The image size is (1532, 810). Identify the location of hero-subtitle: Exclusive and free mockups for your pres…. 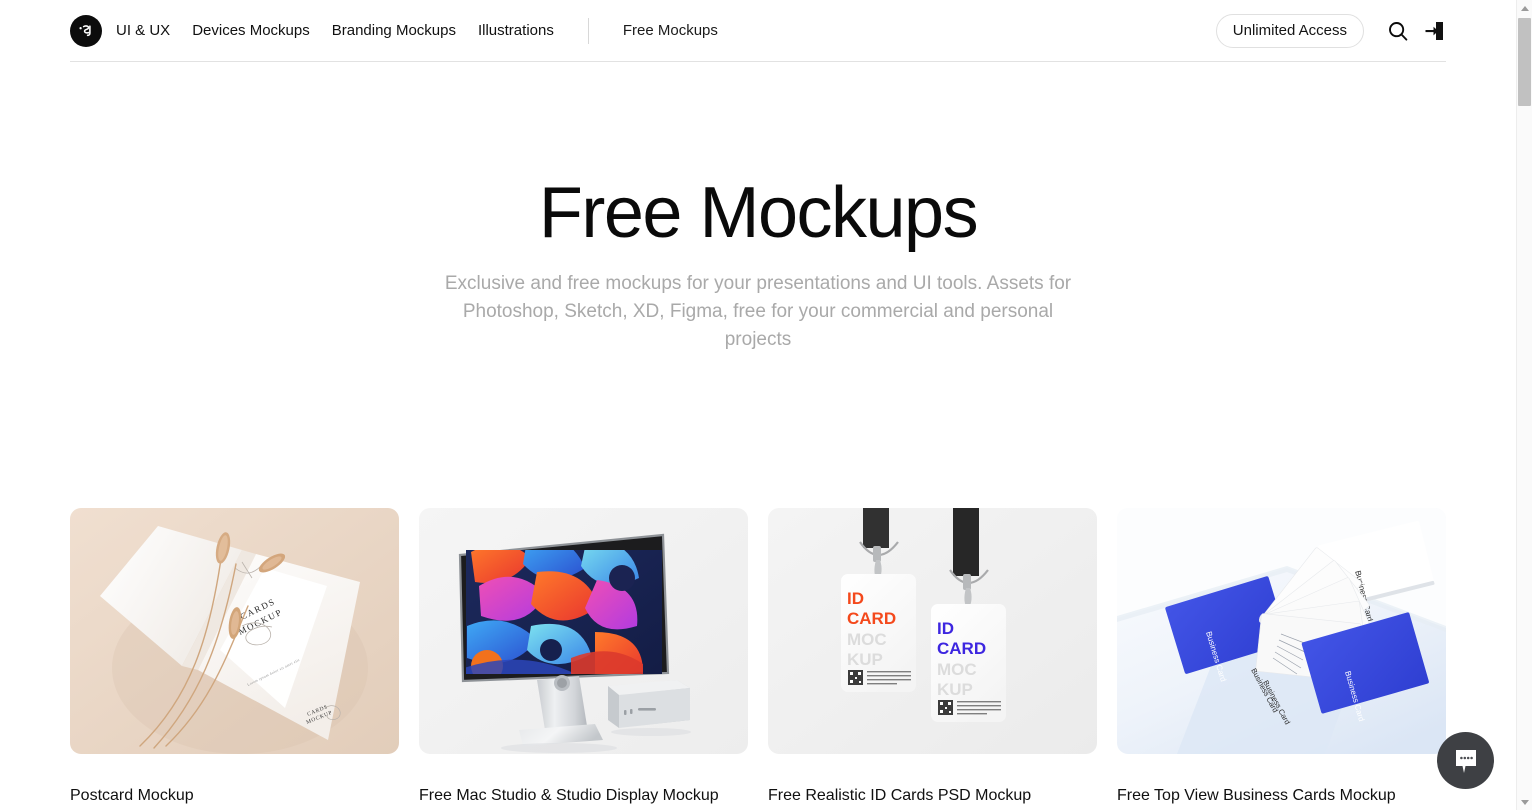
(758, 311).